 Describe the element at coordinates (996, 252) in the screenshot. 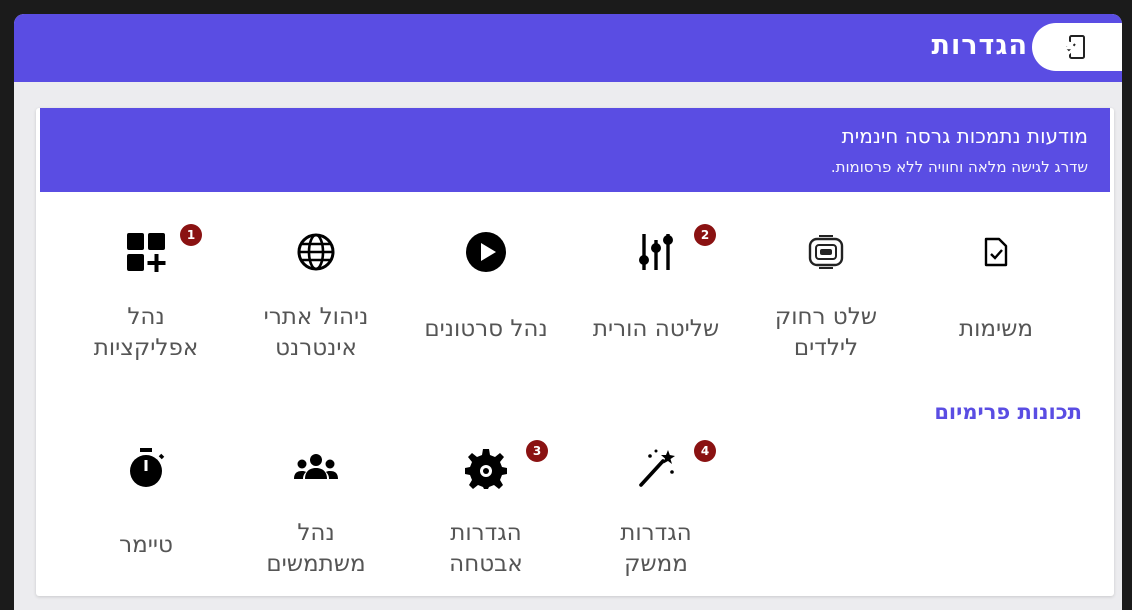

I see `task-checklist-icon` at that location.